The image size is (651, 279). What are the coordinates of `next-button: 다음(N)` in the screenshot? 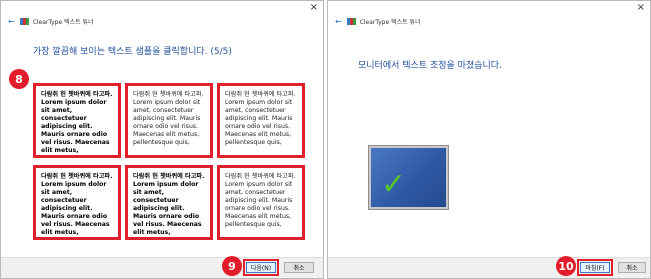 It's located at (261, 267).